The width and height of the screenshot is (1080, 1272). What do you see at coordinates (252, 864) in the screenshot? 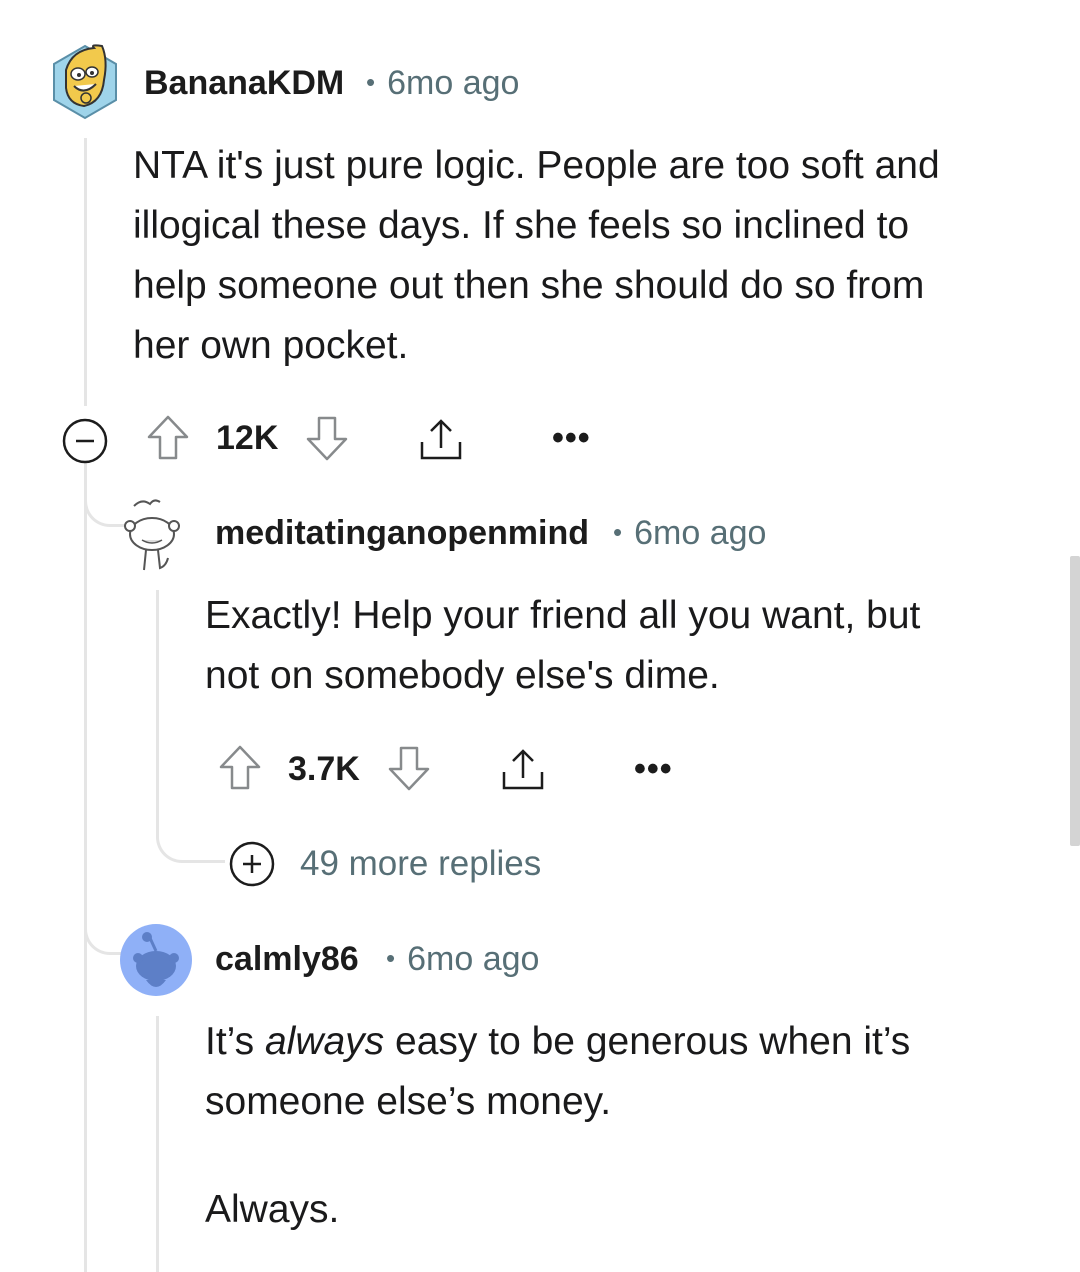
I see `expand-plus-icon` at bounding box center [252, 864].